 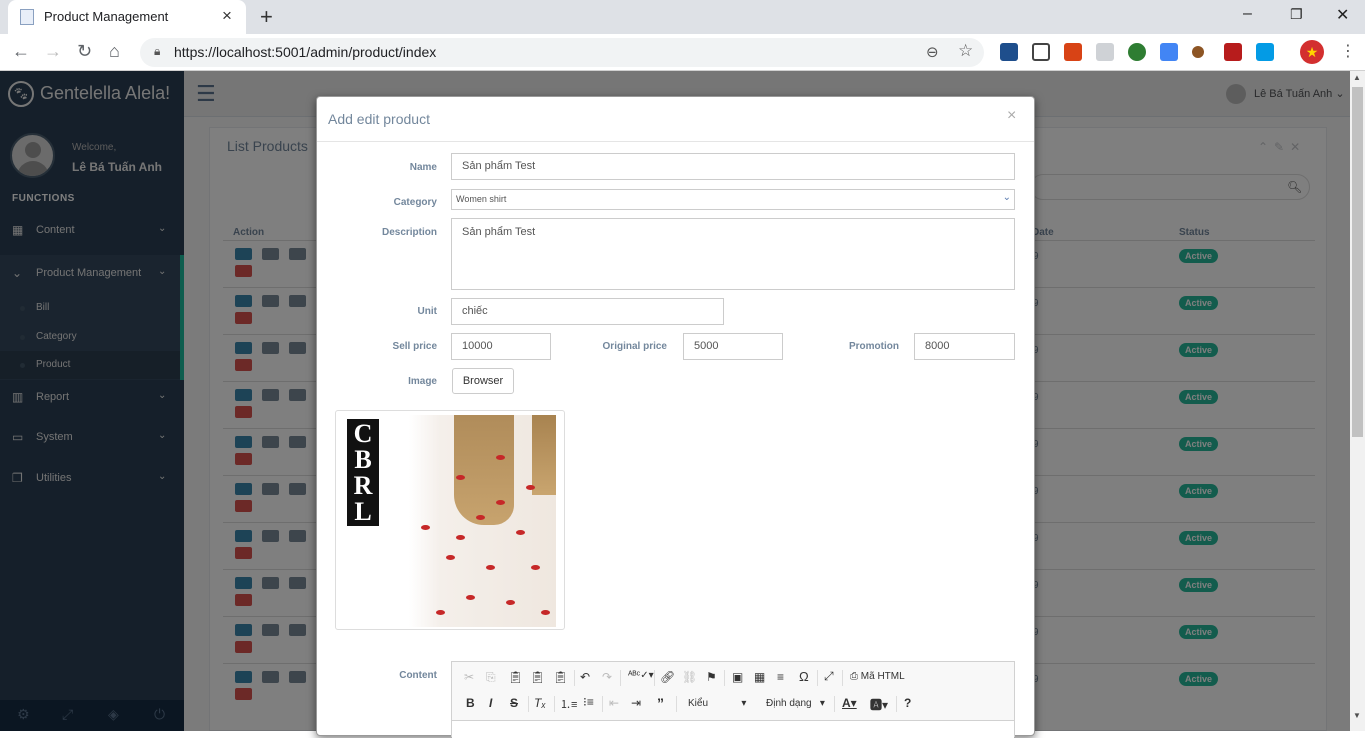 I want to click on name-label: Name, so click(x=423, y=167).